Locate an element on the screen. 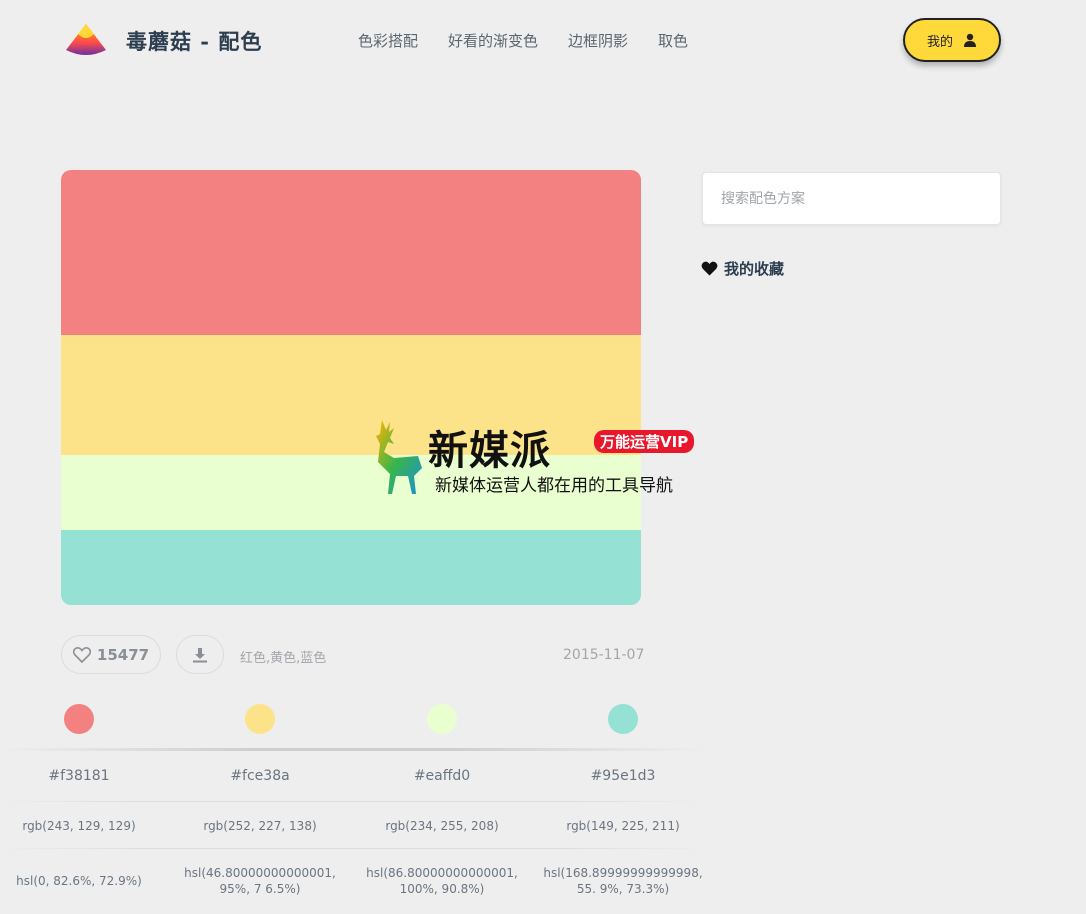  favorites-label: 我的收藏 is located at coordinates (754, 269).